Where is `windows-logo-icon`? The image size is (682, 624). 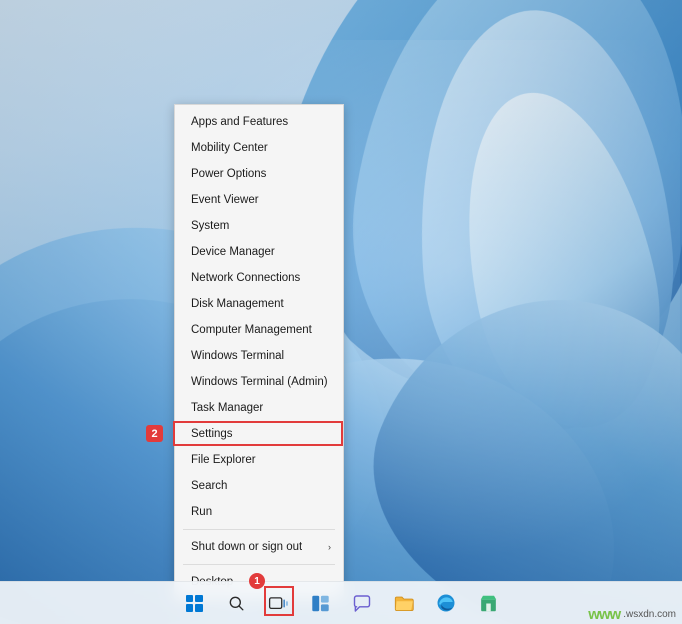
windows-logo-icon is located at coordinates (194, 603).